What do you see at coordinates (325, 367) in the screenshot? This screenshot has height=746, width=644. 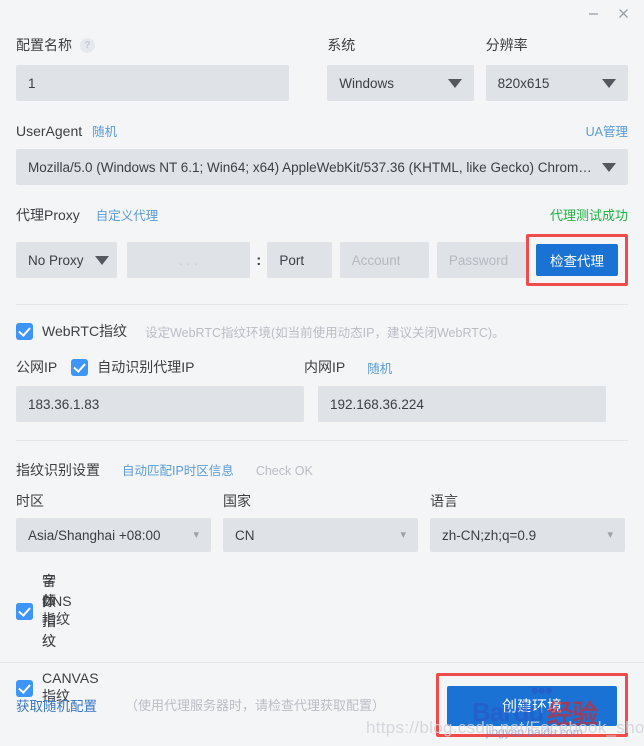 I see `local-ip-label: 内网IP` at bounding box center [325, 367].